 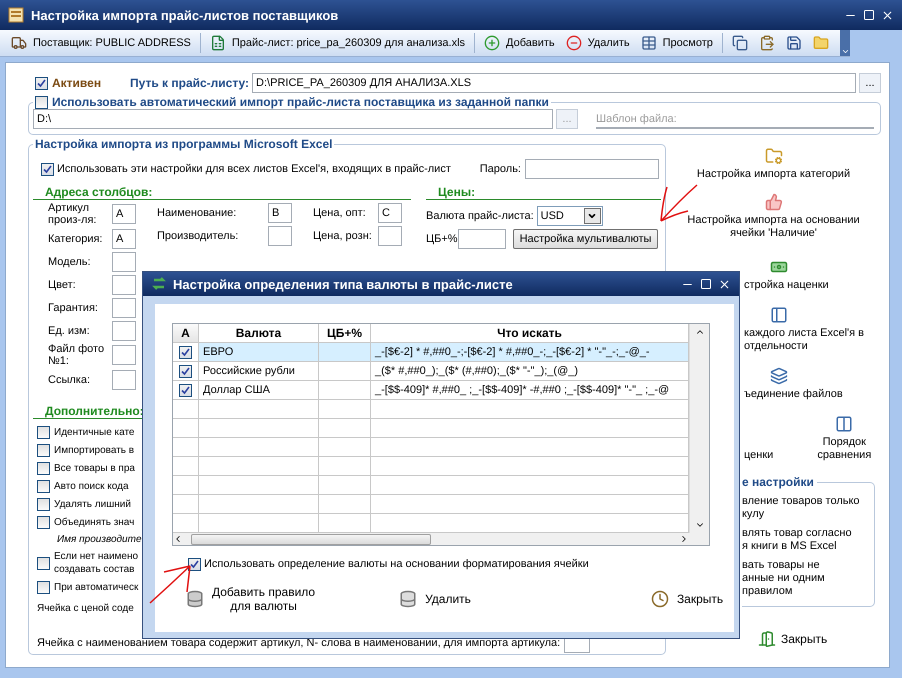 I want to click on path-field: D:\PRICE_PA_260309 ДЛЯ АНАЛИЗА.XLS, so click(x=554, y=83).